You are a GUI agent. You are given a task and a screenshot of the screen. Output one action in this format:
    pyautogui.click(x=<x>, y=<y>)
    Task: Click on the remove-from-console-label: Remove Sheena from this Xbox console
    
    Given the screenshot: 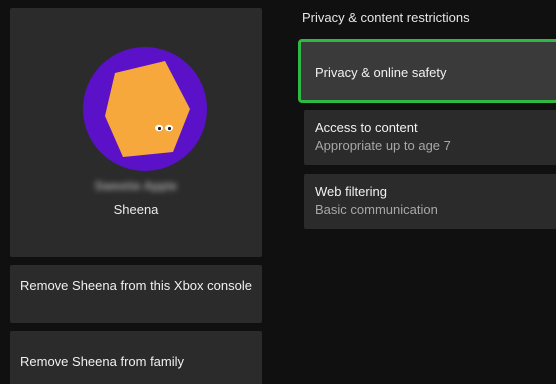 What is the action you would take?
    pyautogui.click(x=136, y=285)
    